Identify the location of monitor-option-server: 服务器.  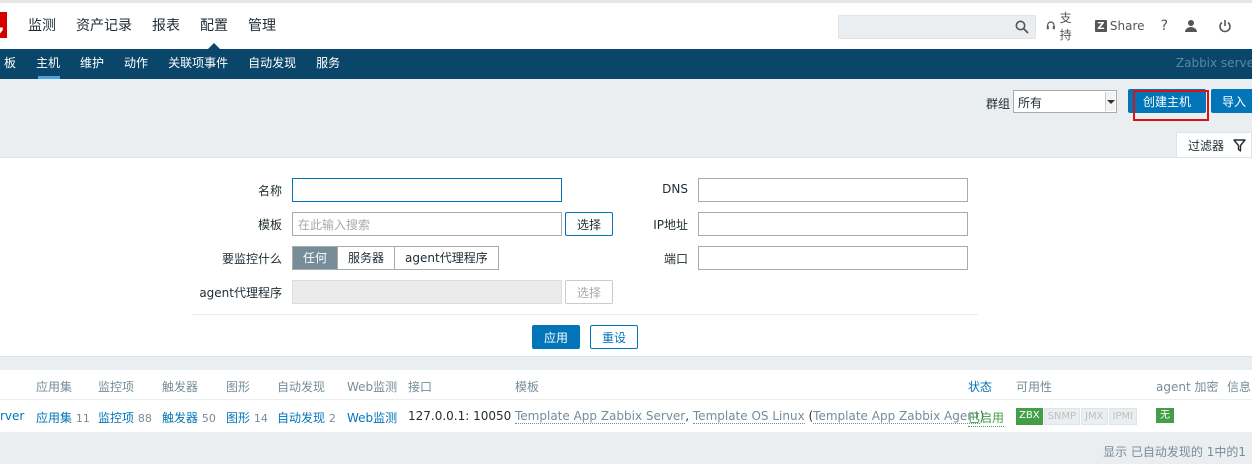
(367, 258).